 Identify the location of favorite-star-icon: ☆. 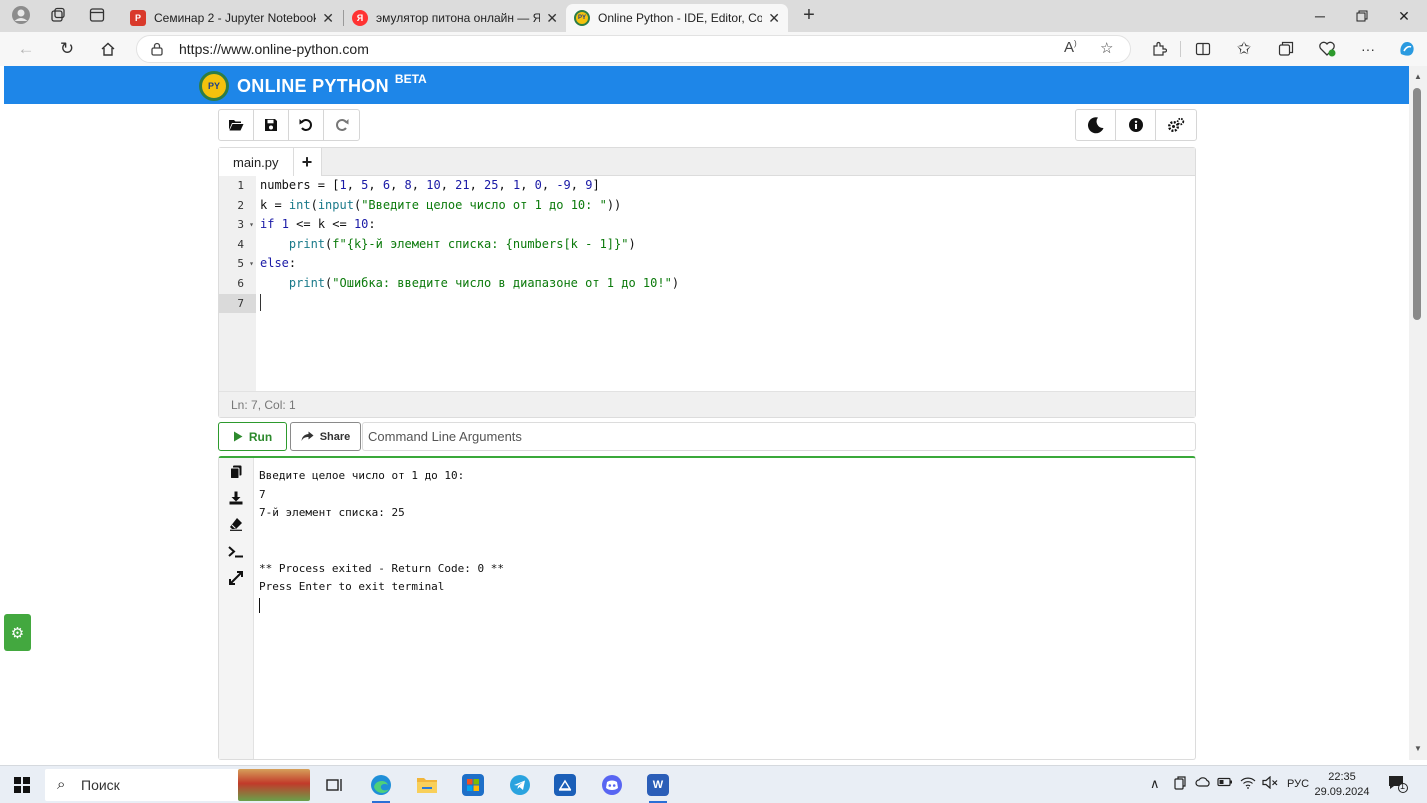
(1106, 48).